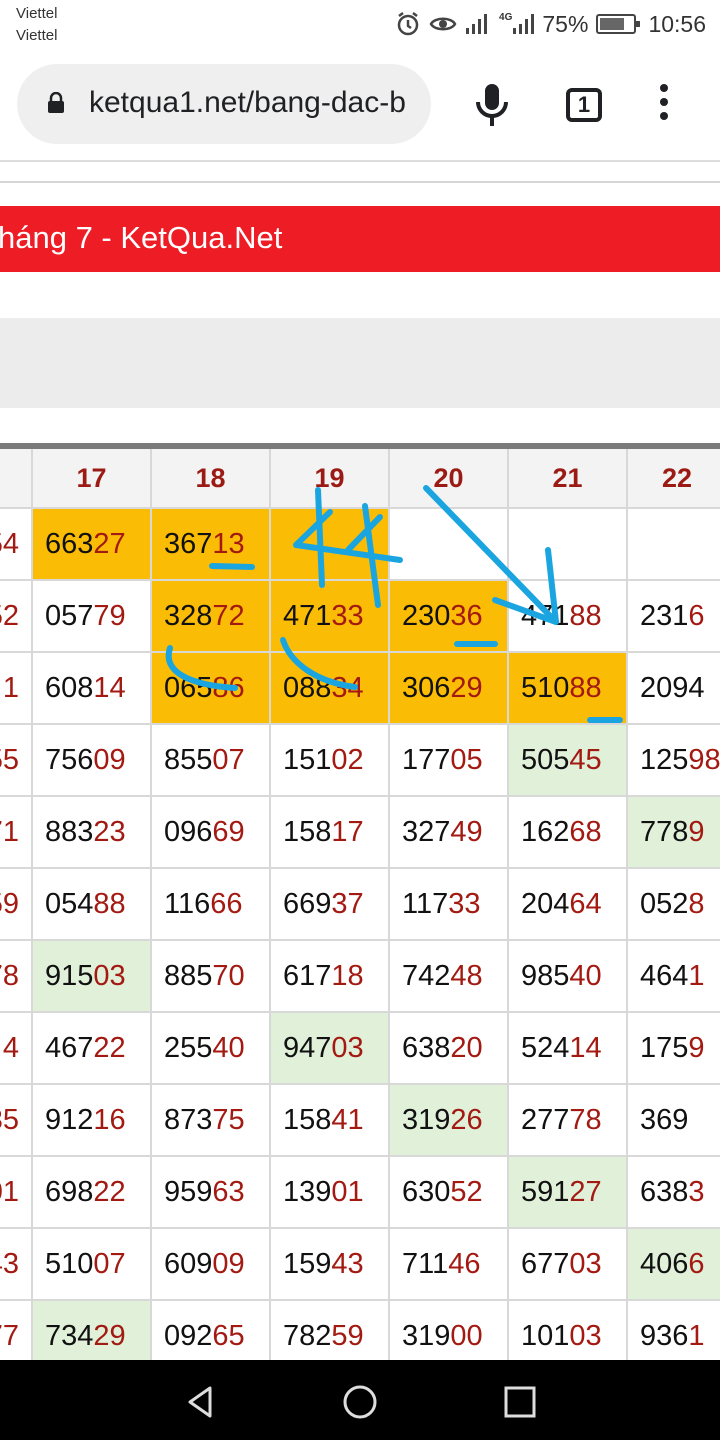 The image size is (720, 1440). What do you see at coordinates (330, 1121) in the screenshot?
I see `table-cell: 158 41` at bounding box center [330, 1121].